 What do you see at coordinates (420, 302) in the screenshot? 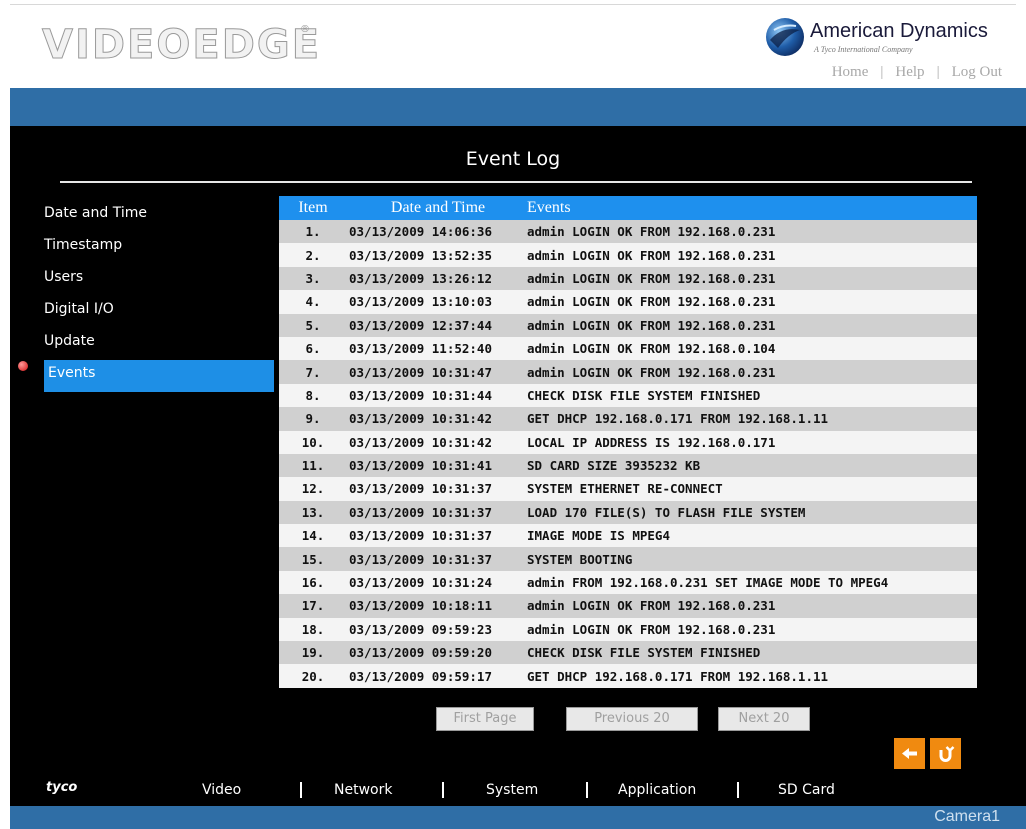
I see `cell-date-time: 03/13/2009 13:10:03` at bounding box center [420, 302].